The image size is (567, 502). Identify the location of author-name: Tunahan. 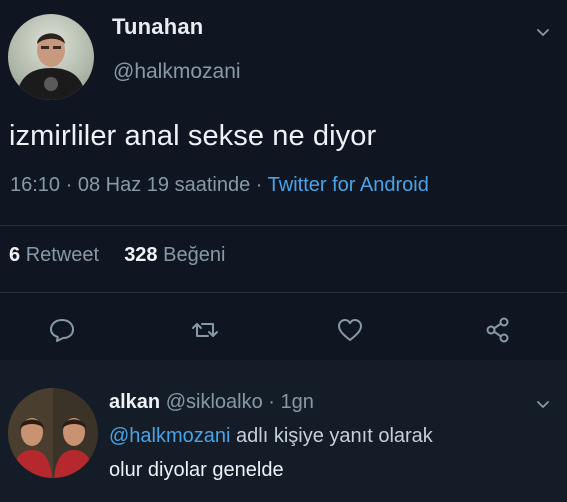
(157, 27).